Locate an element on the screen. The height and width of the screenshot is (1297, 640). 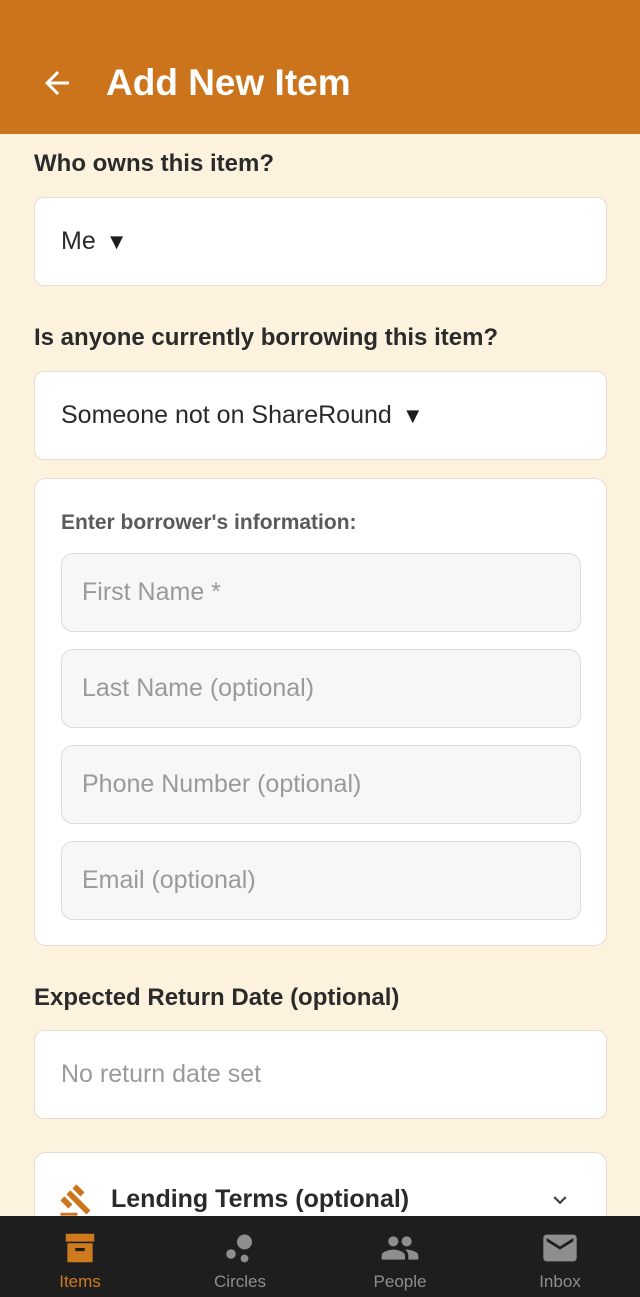
nav-item-circles: Circles is located at coordinates (240, 1256).